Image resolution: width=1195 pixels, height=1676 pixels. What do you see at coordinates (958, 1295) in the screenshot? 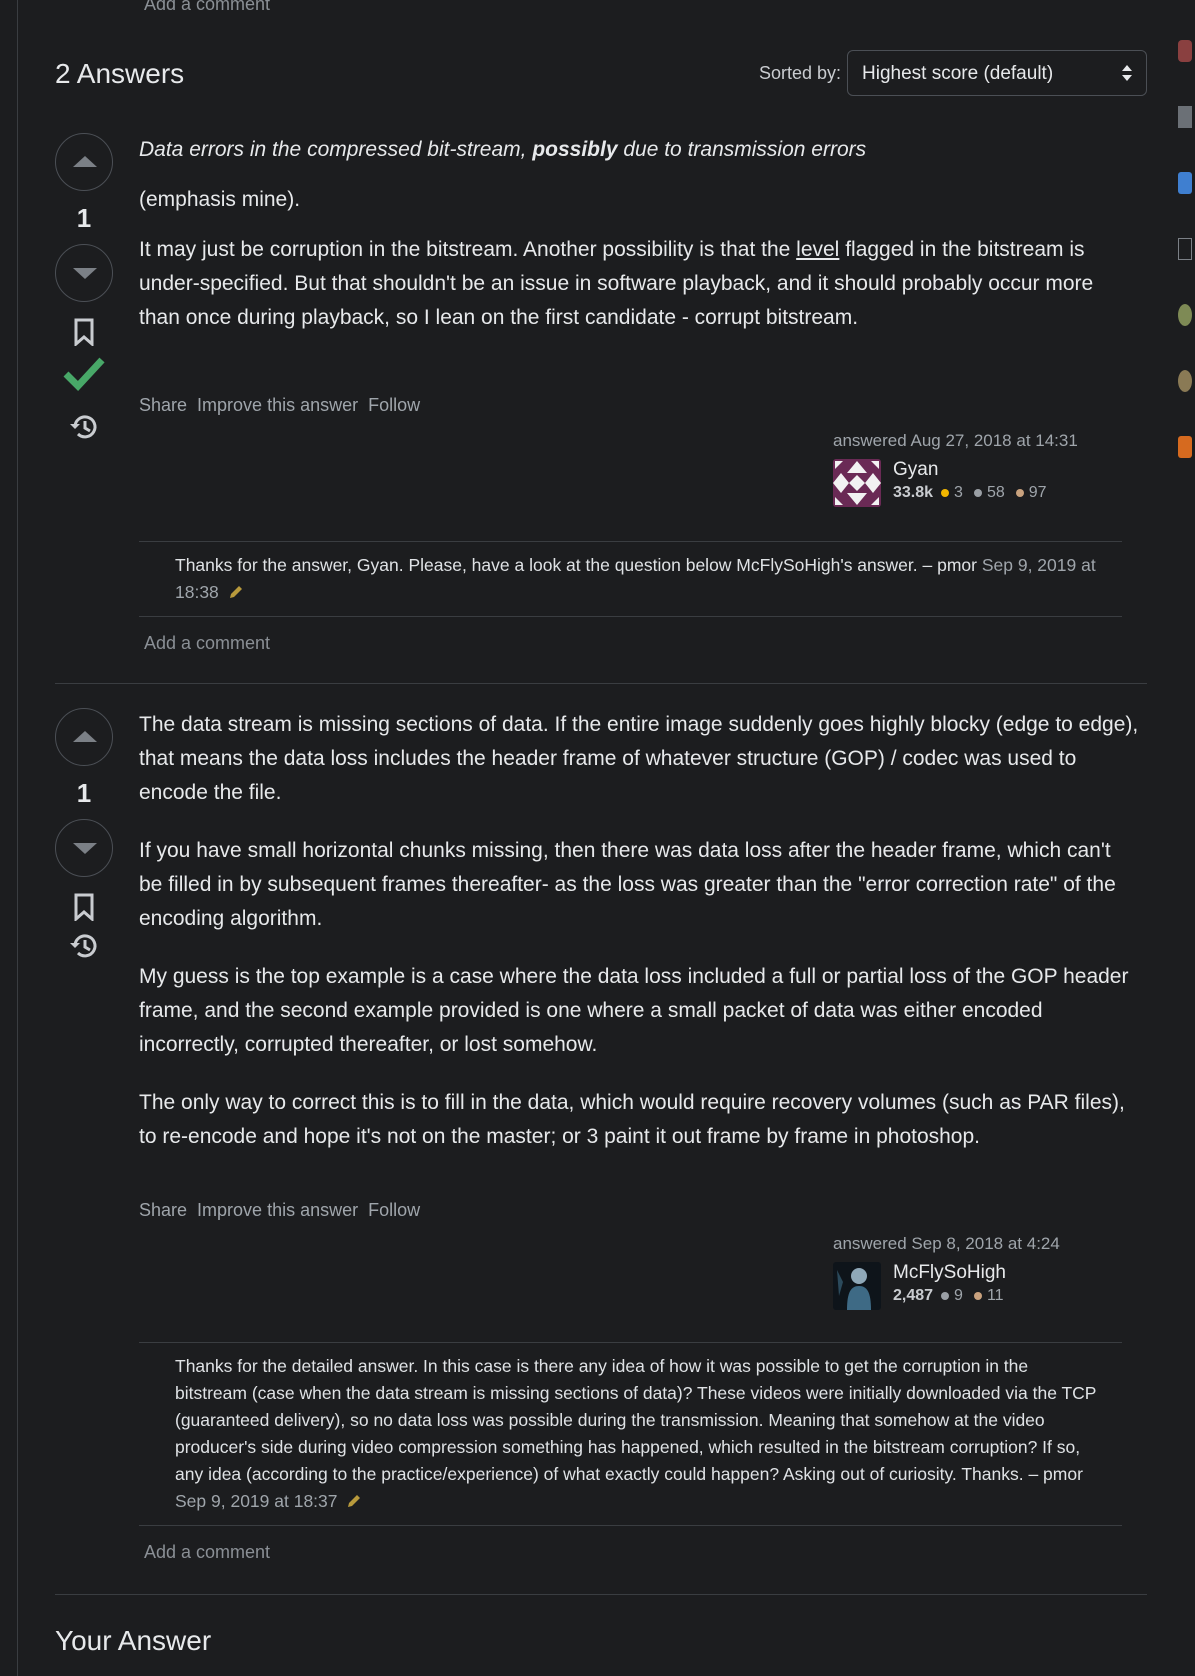
I see `silver-badge-count: 9` at bounding box center [958, 1295].